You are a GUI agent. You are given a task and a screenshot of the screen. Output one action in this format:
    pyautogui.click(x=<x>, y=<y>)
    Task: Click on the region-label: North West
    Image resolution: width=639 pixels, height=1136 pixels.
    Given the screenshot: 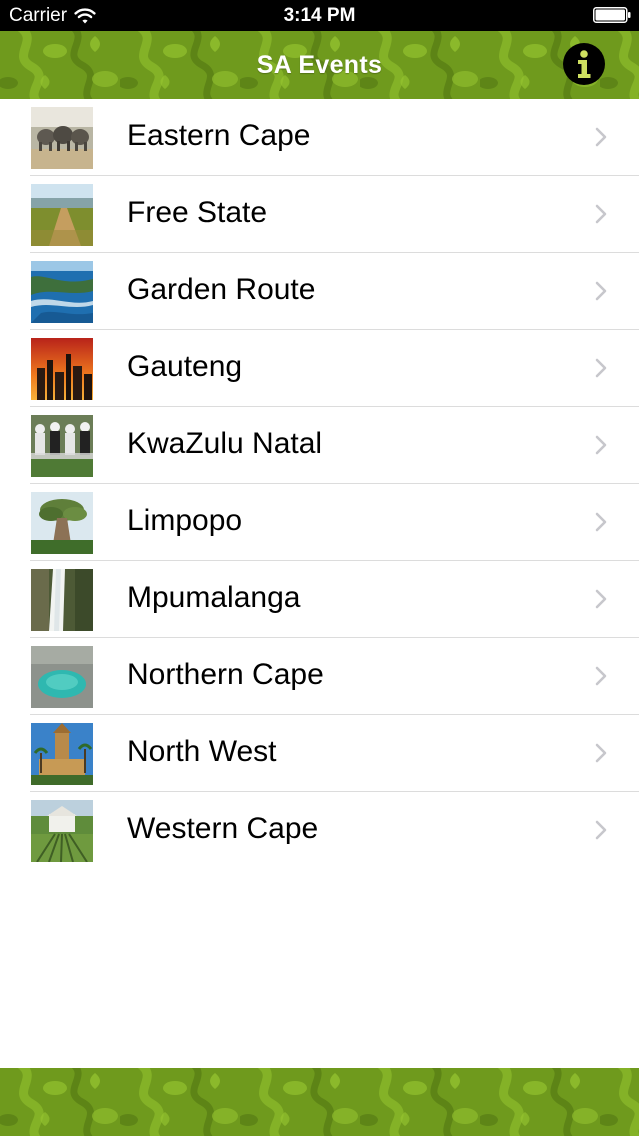 What is the action you would take?
    pyautogui.click(x=202, y=751)
    